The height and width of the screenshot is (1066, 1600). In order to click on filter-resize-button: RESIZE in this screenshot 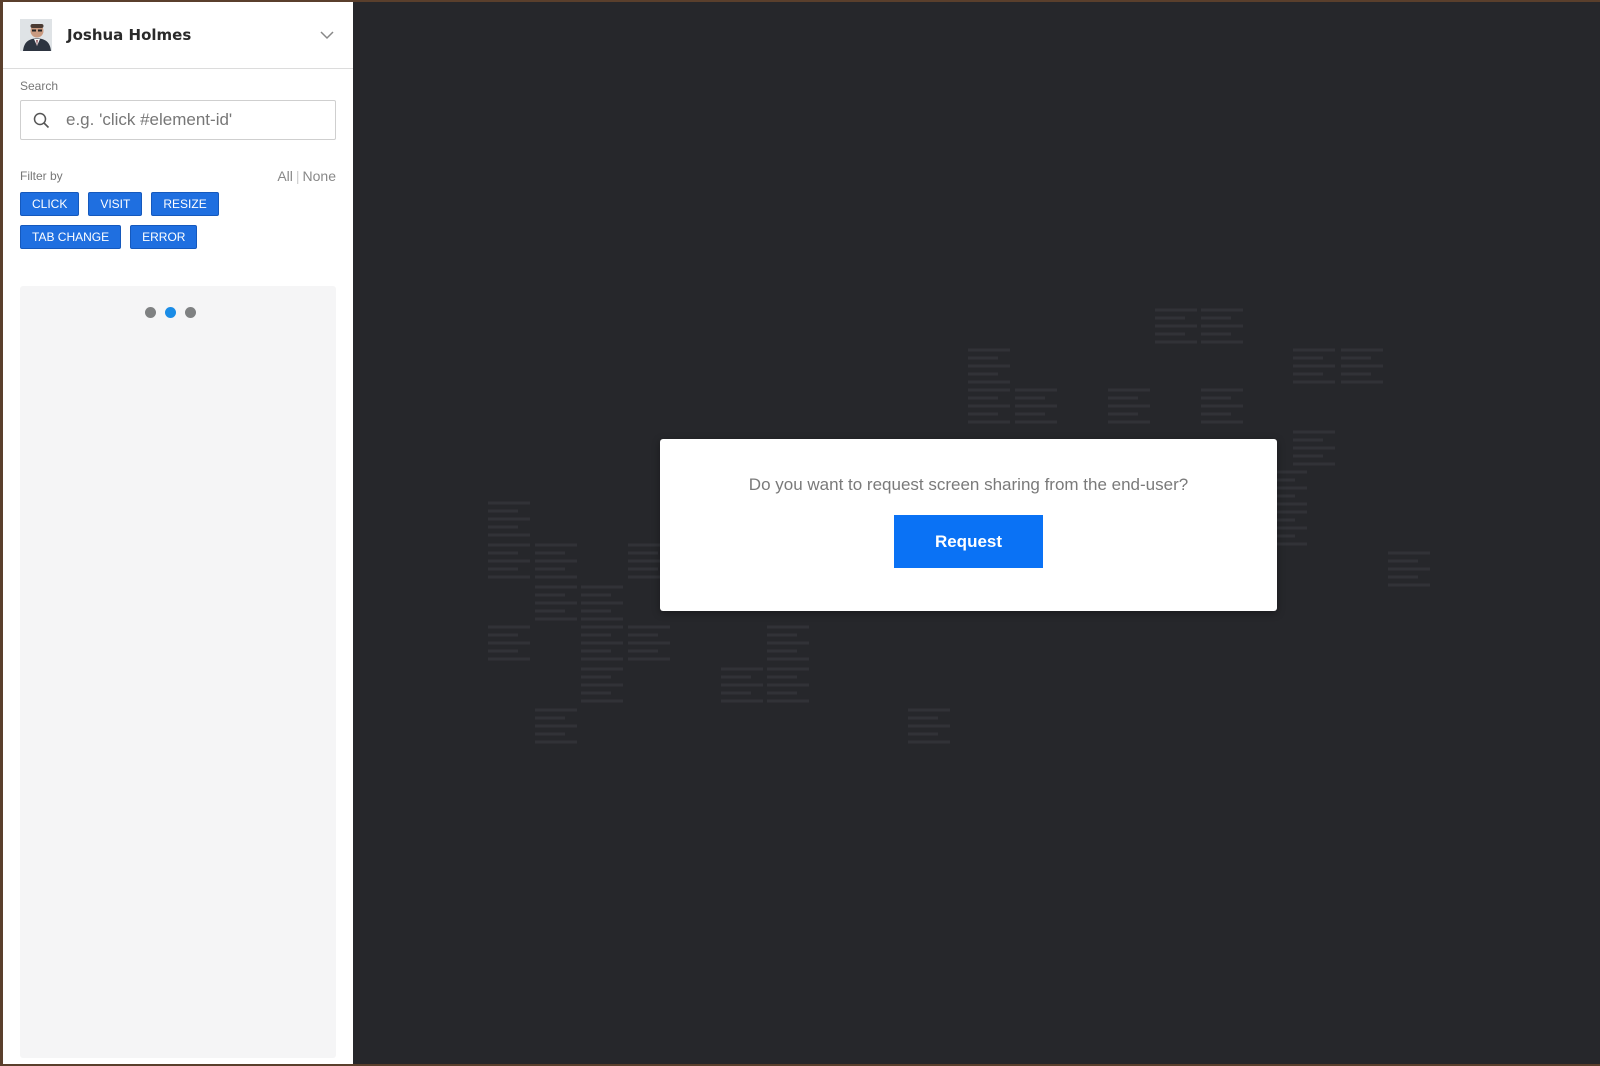, I will do `click(185, 204)`.